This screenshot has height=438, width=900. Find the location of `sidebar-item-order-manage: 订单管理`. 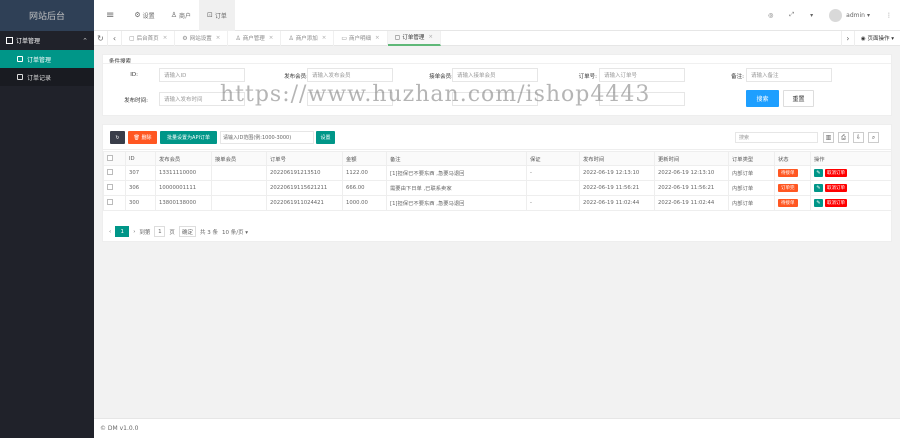

sidebar-item-order-manage: 订单管理 is located at coordinates (47, 59).